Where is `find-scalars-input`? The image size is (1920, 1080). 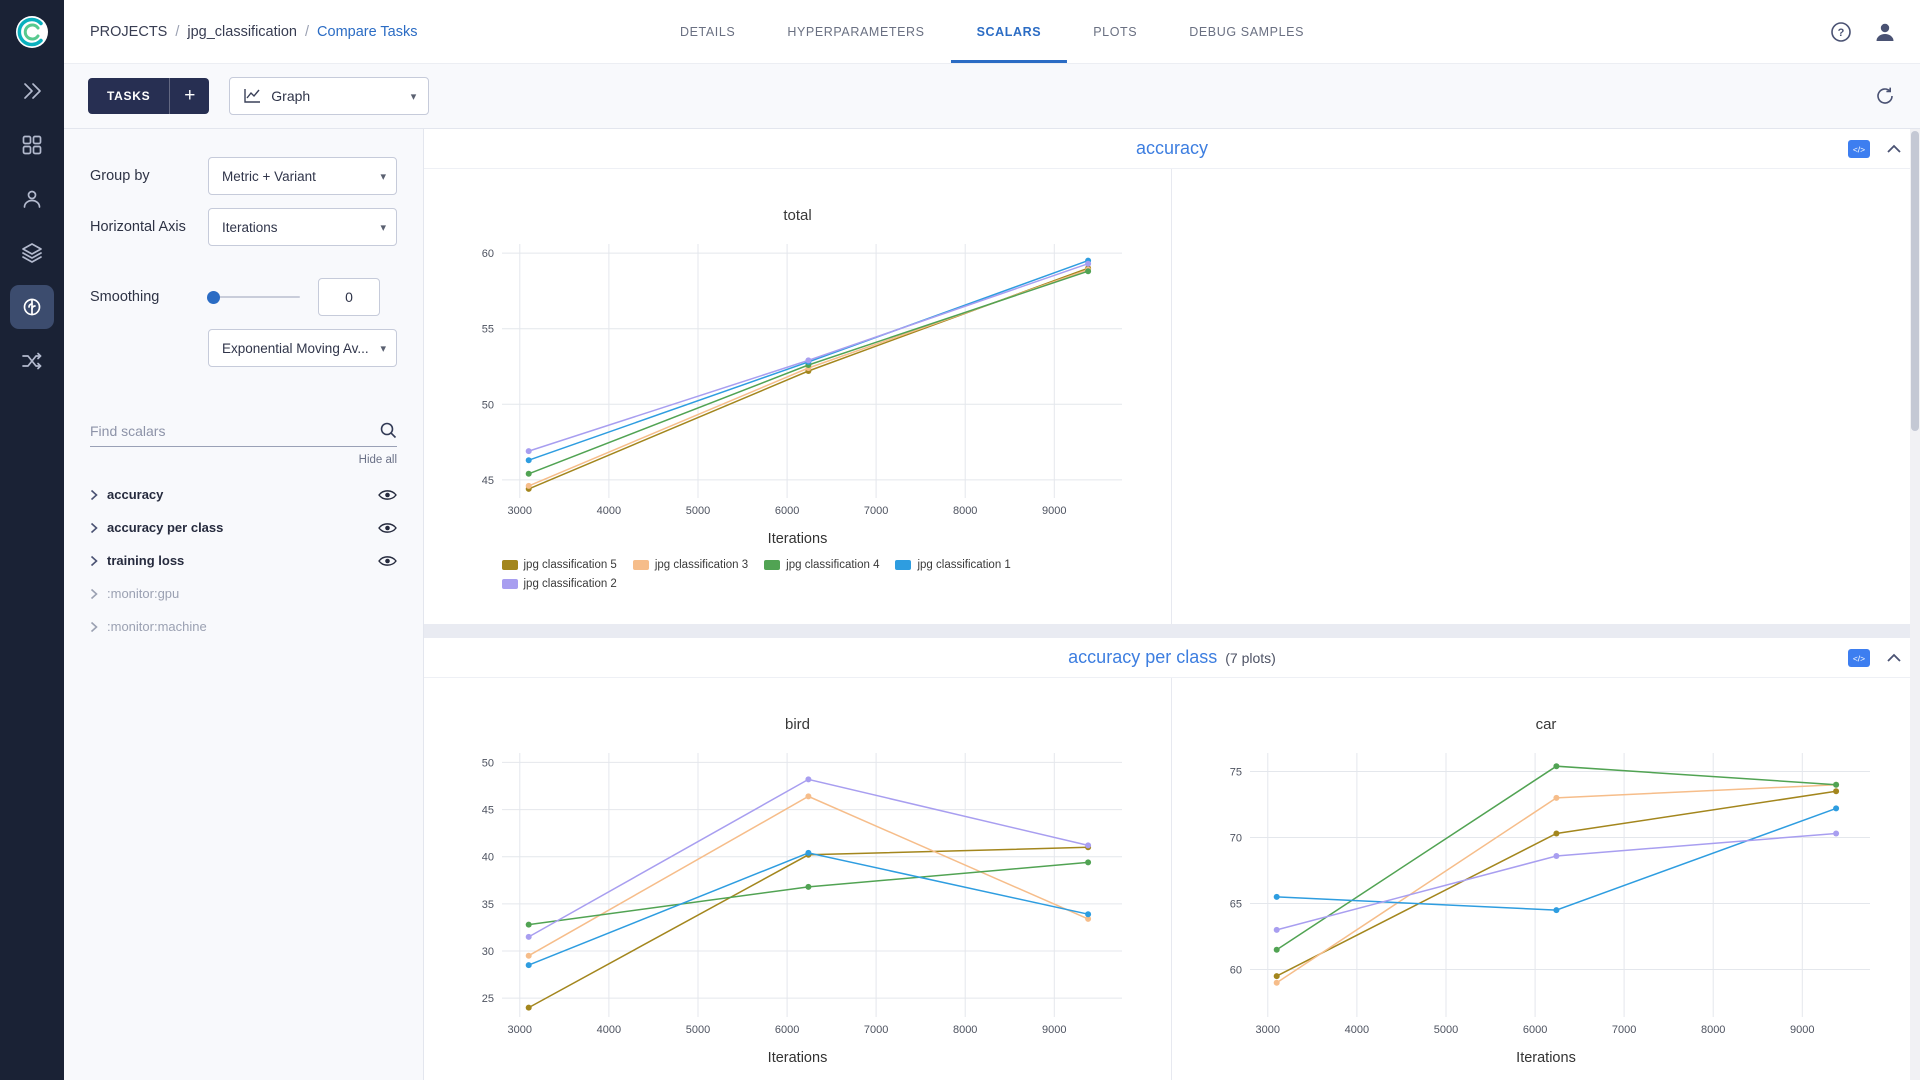
find-scalars-input is located at coordinates (243, 431).